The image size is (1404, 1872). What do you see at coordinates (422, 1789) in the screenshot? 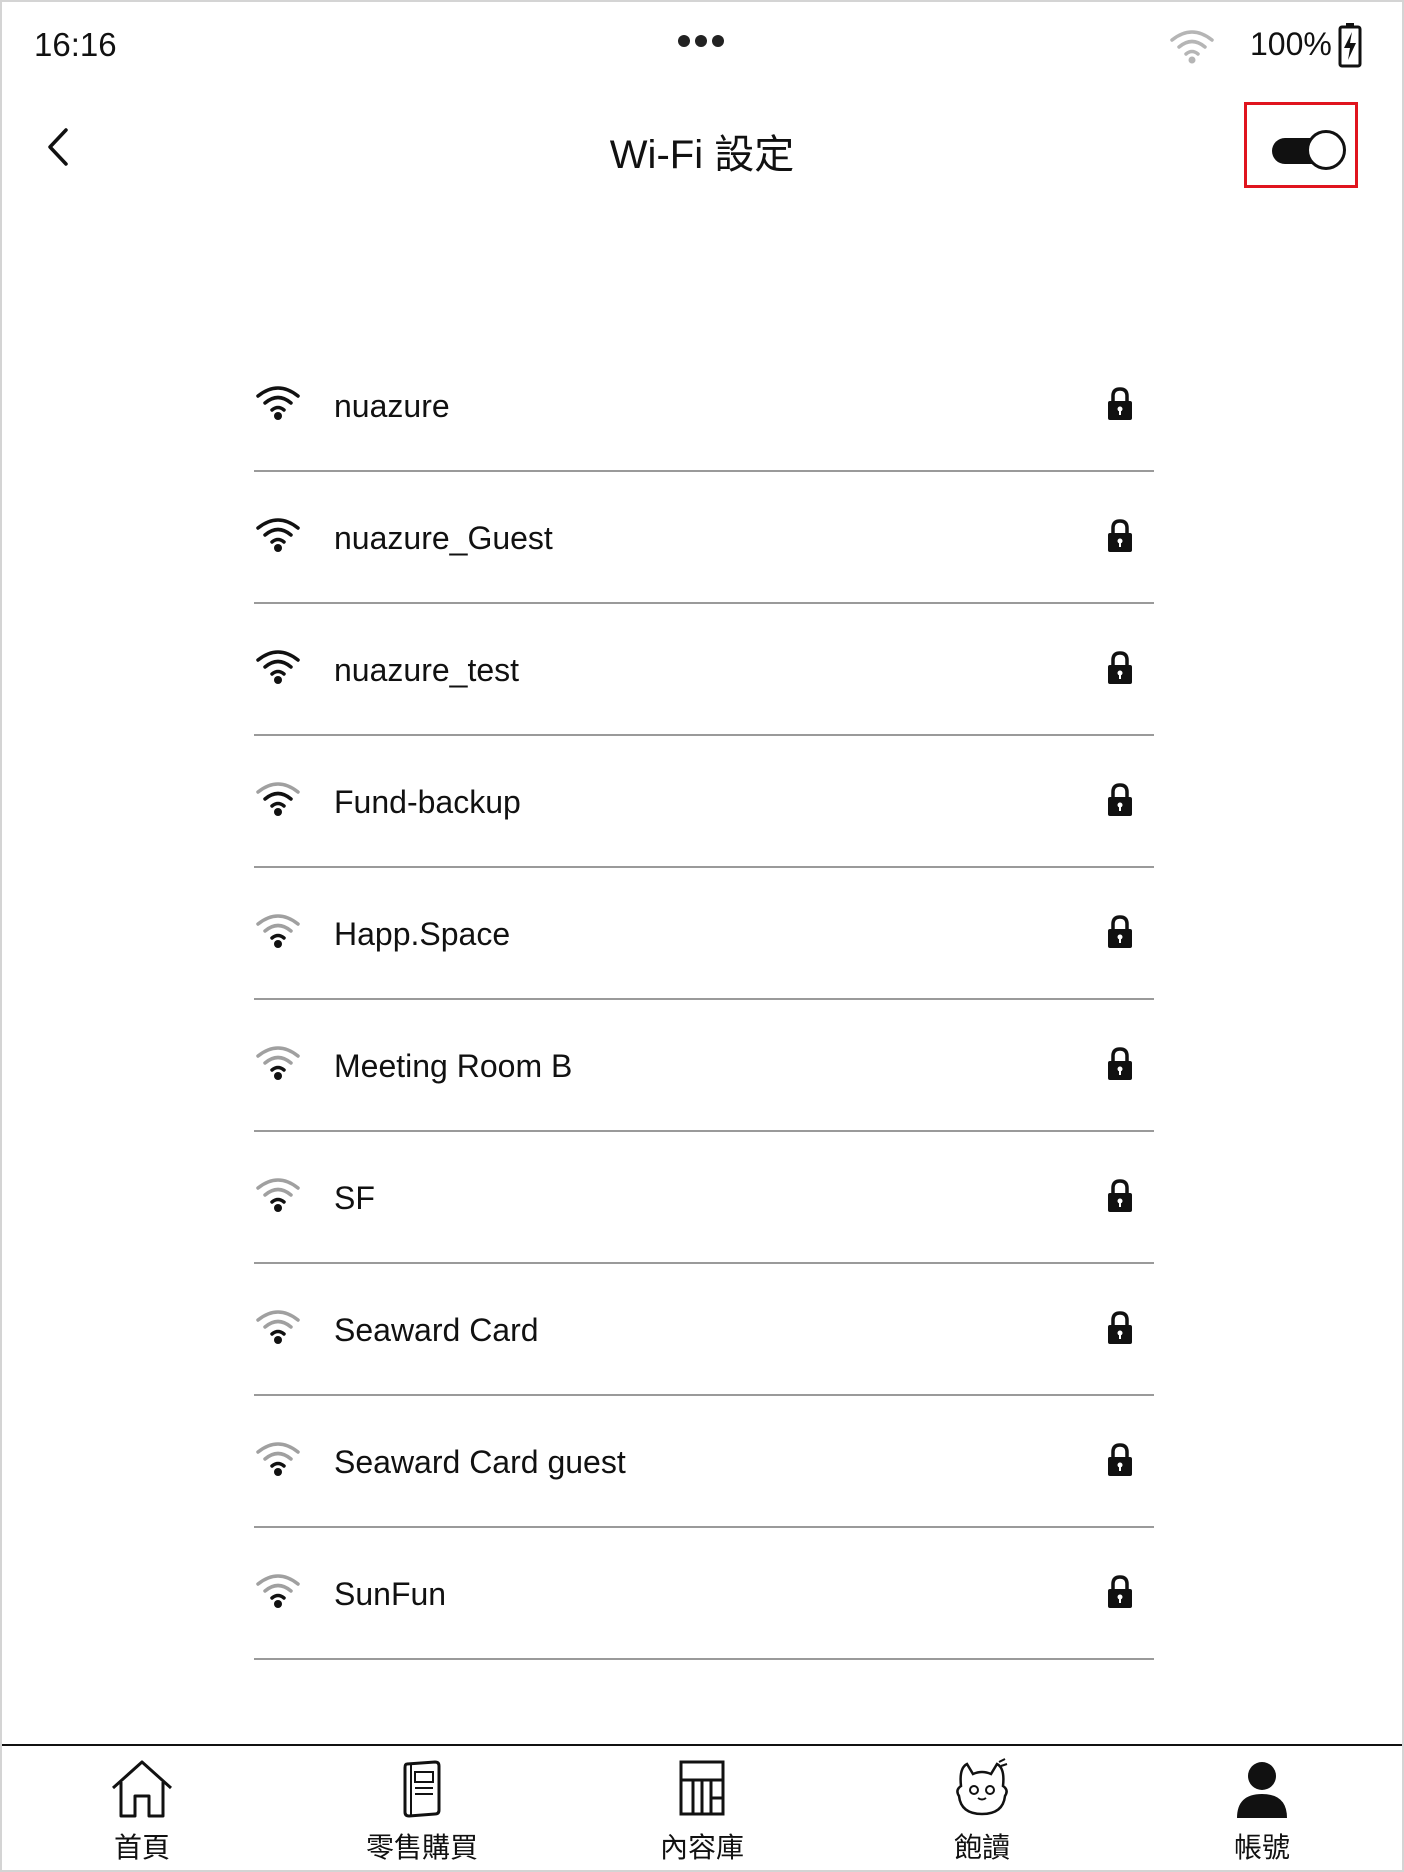
I see `book-icon` at bounding box center [422, 1789].